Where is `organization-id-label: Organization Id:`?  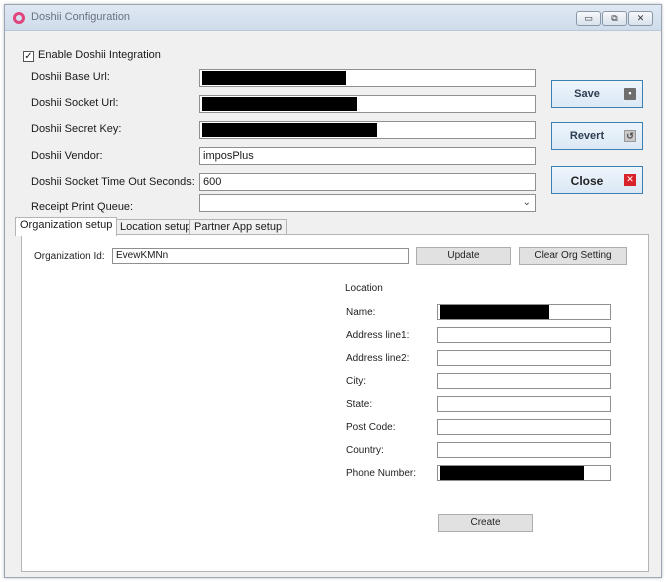 organization-id-label: Organization Id: is located at coordinates (69, 256).